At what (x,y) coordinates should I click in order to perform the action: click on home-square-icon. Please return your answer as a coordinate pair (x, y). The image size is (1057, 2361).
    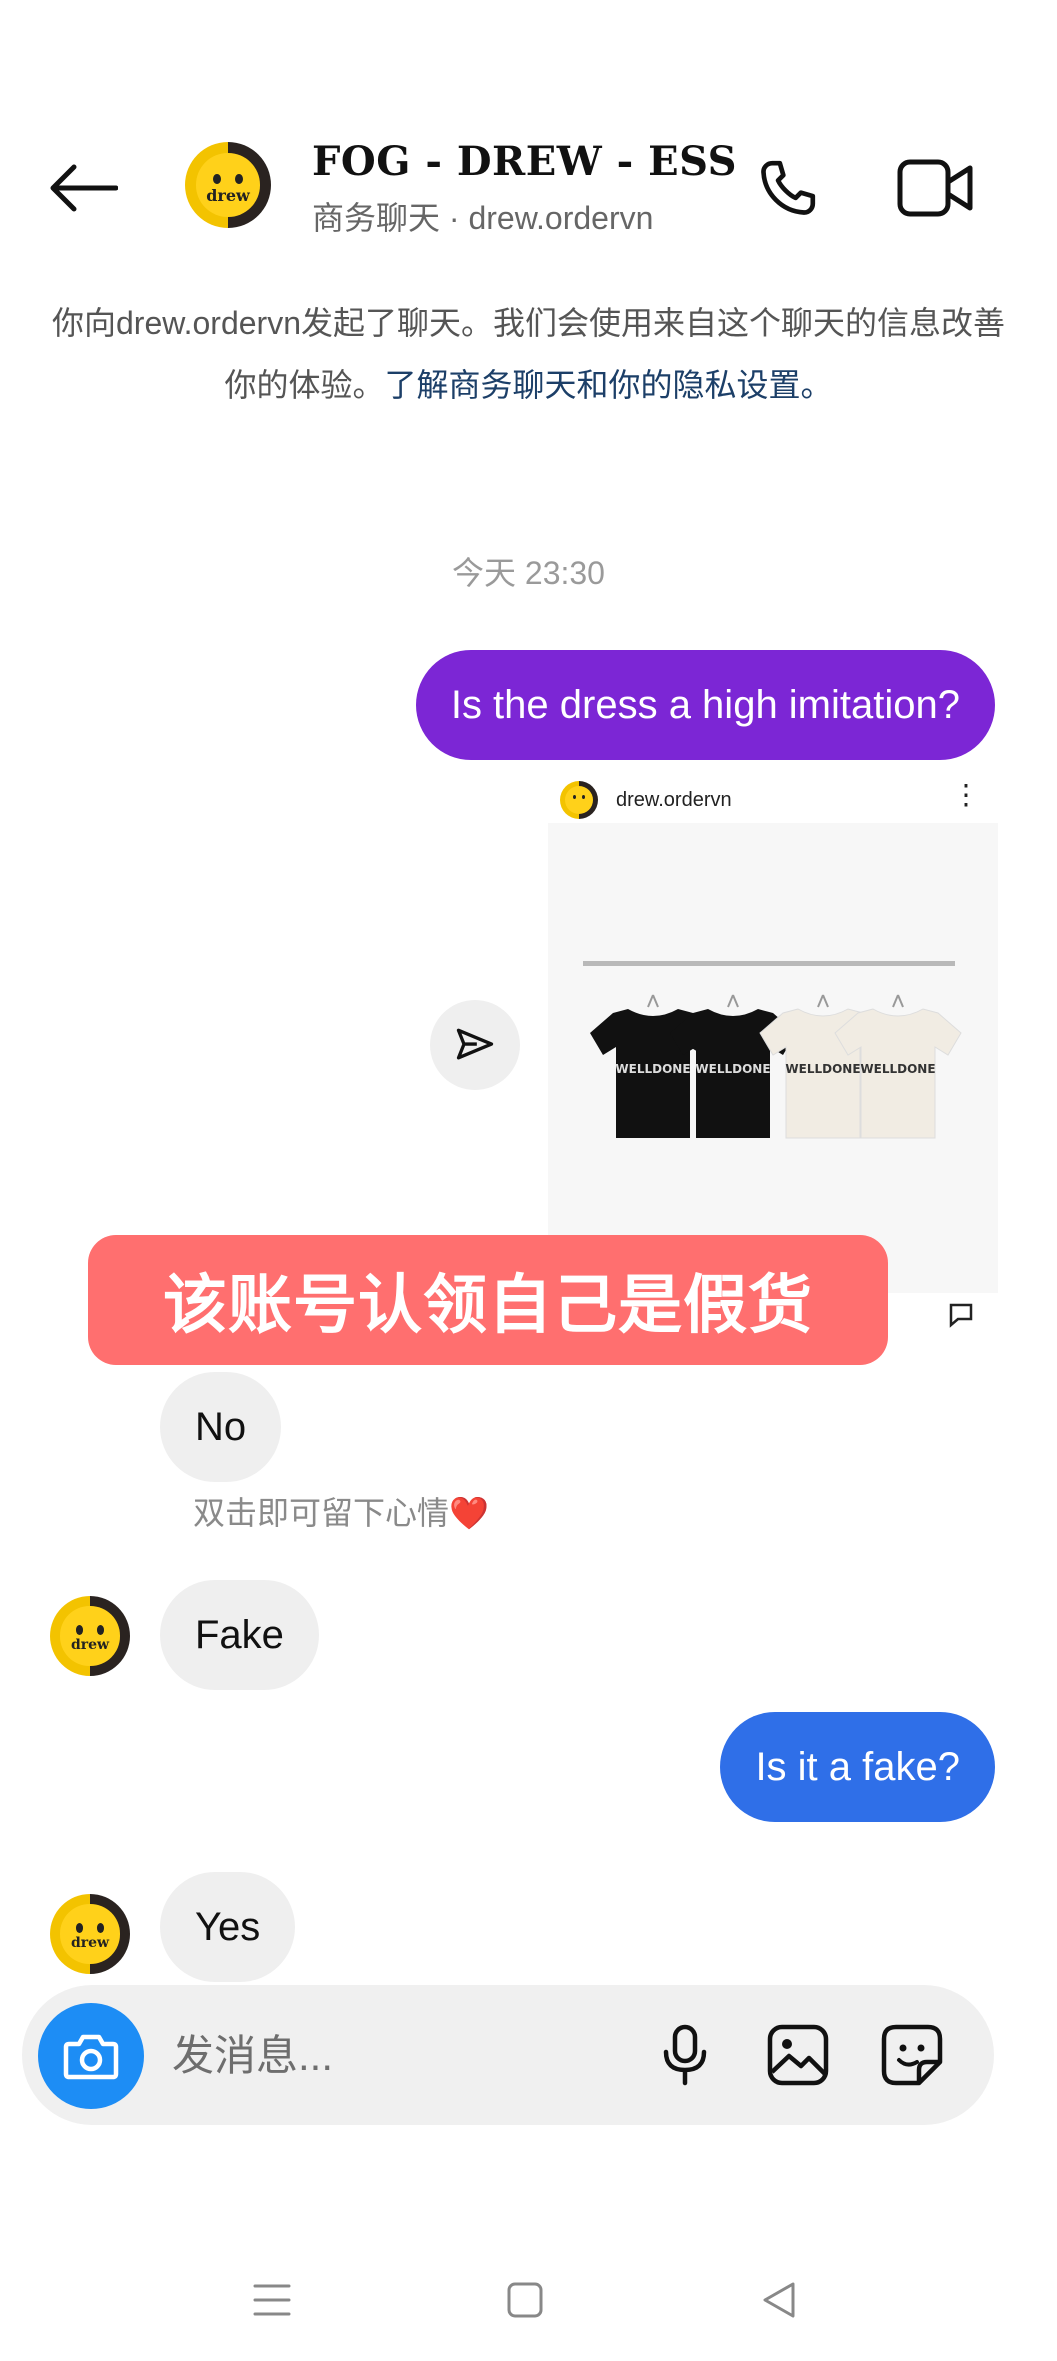
    Looking at the image, I should click on (525, 2300).